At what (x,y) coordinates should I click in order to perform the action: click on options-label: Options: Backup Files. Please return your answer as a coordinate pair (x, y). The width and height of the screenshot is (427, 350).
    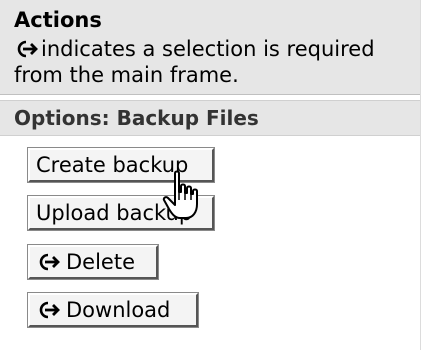
    Looking at the image, I should click on (136, 118).